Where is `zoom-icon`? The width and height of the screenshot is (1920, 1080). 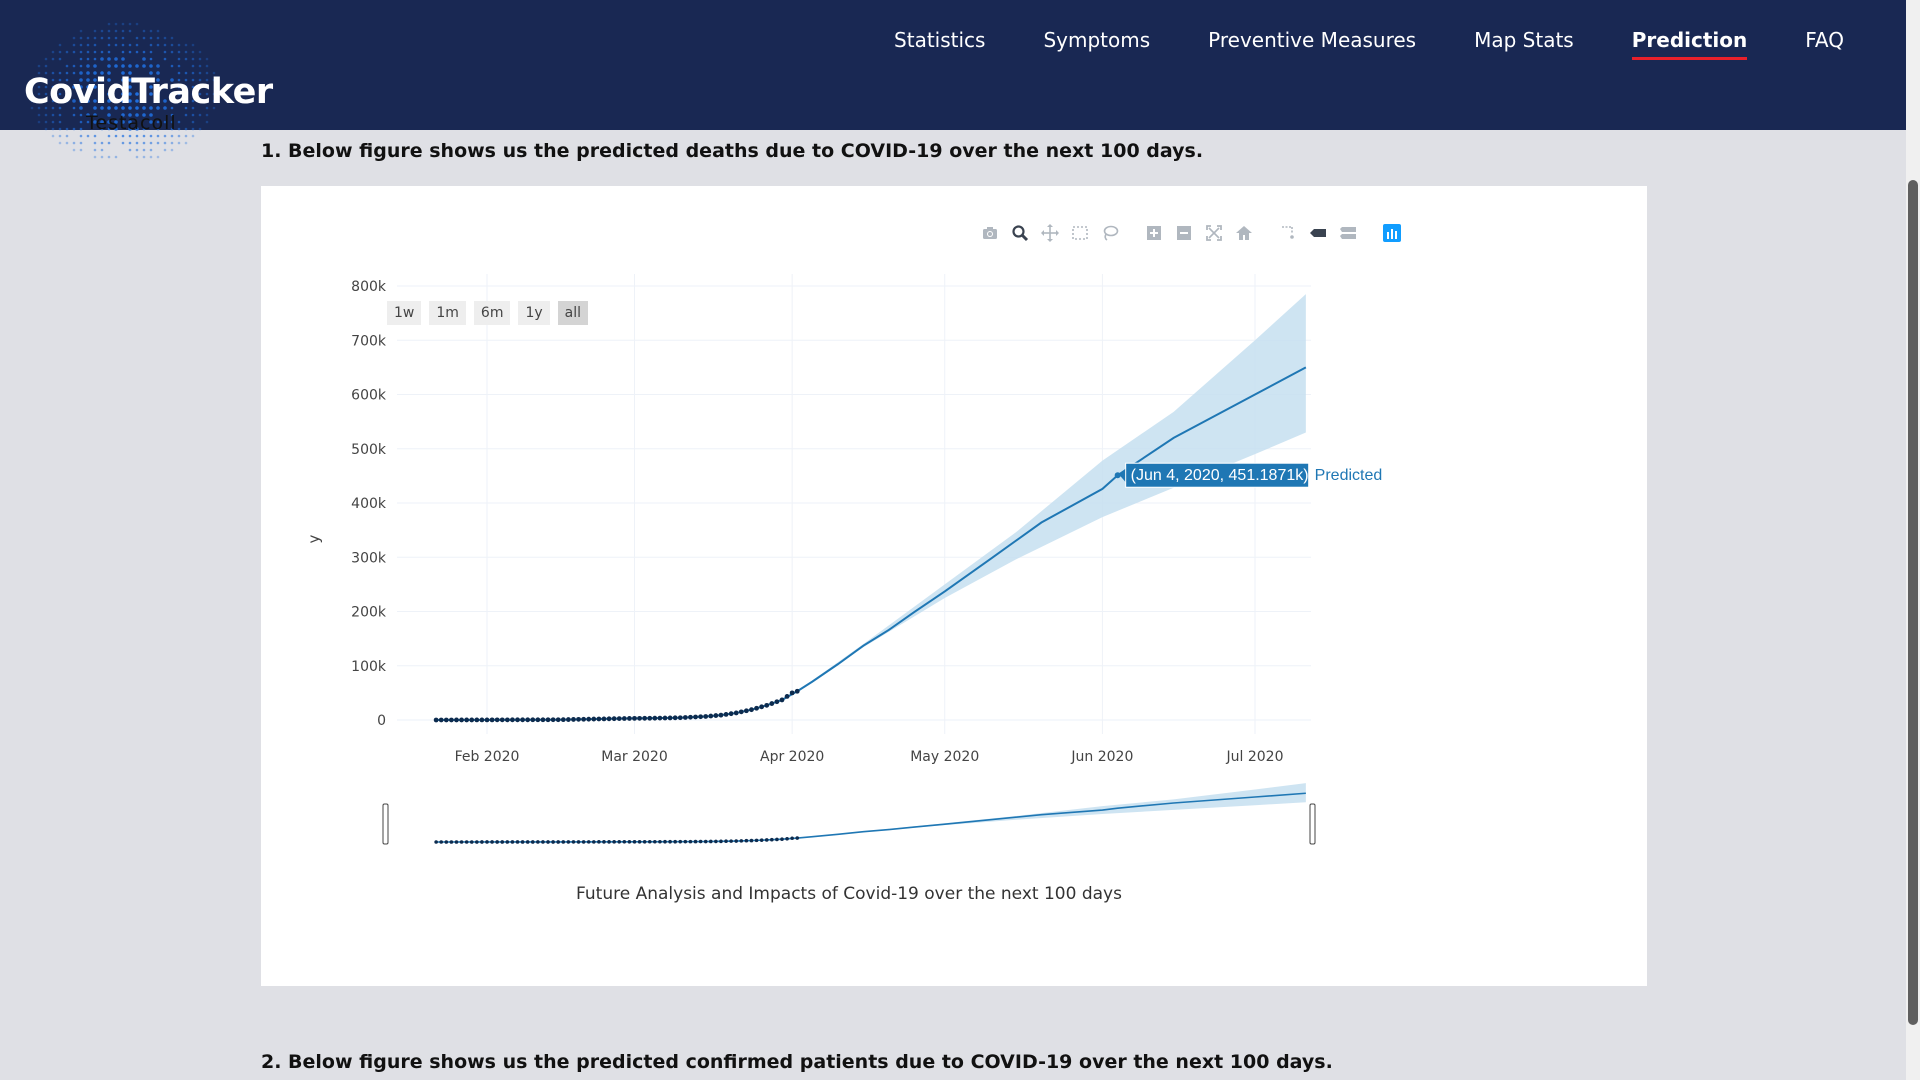 zoom-icon is located at coordinates (1020, 233).